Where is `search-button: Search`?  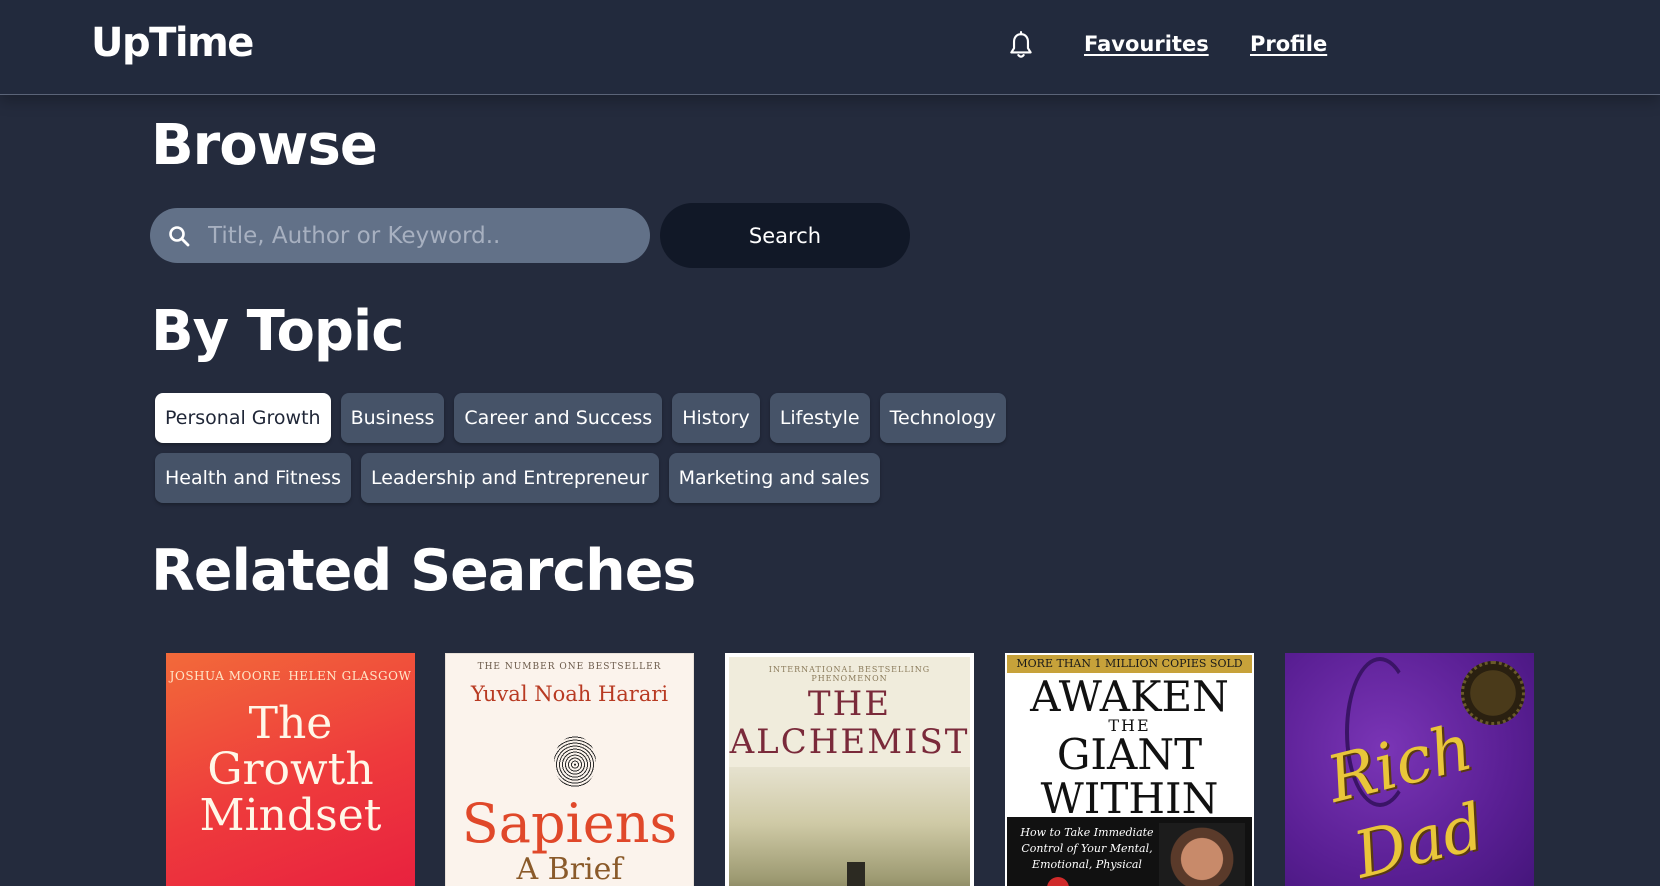 search-button: Search is located at coordinates (785, 235).